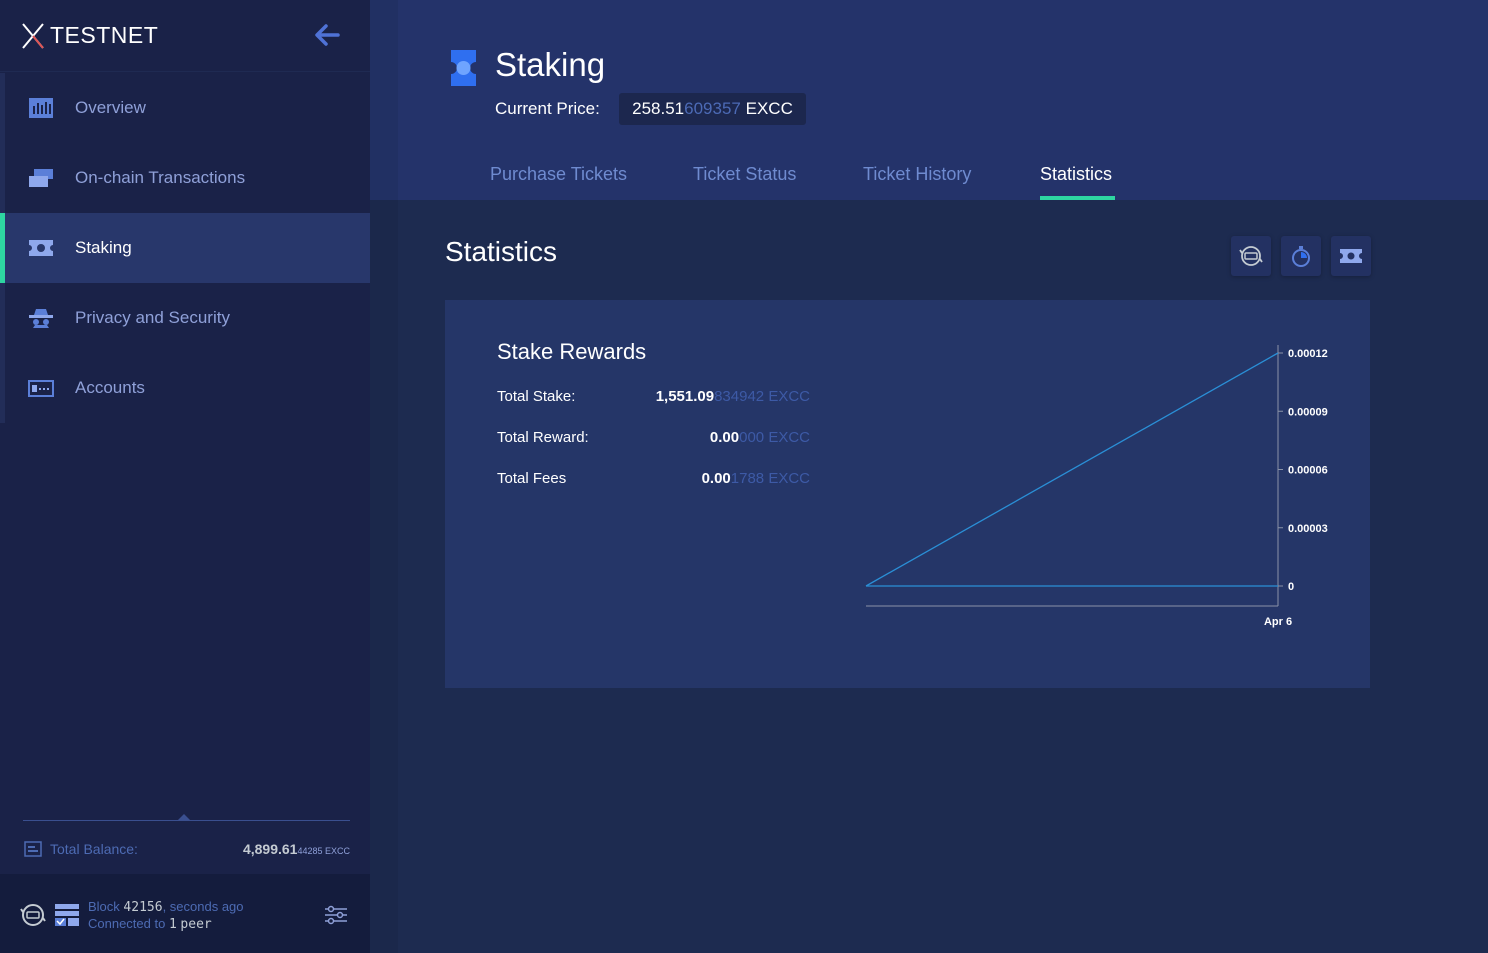  Describe the element at coordinates (184, 817) in the screenshot. I see `balance-expand-icon` at that location.